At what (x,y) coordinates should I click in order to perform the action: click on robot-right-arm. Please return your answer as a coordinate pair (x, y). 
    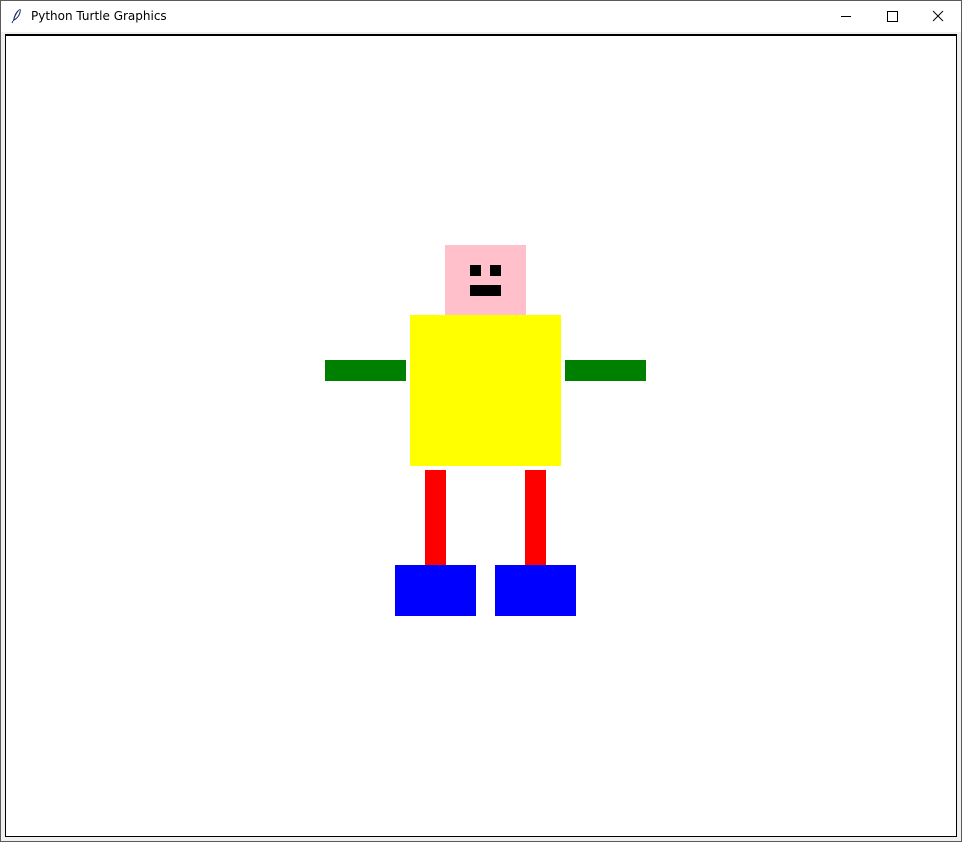
    Looking at the image, I should click on (605, 370).